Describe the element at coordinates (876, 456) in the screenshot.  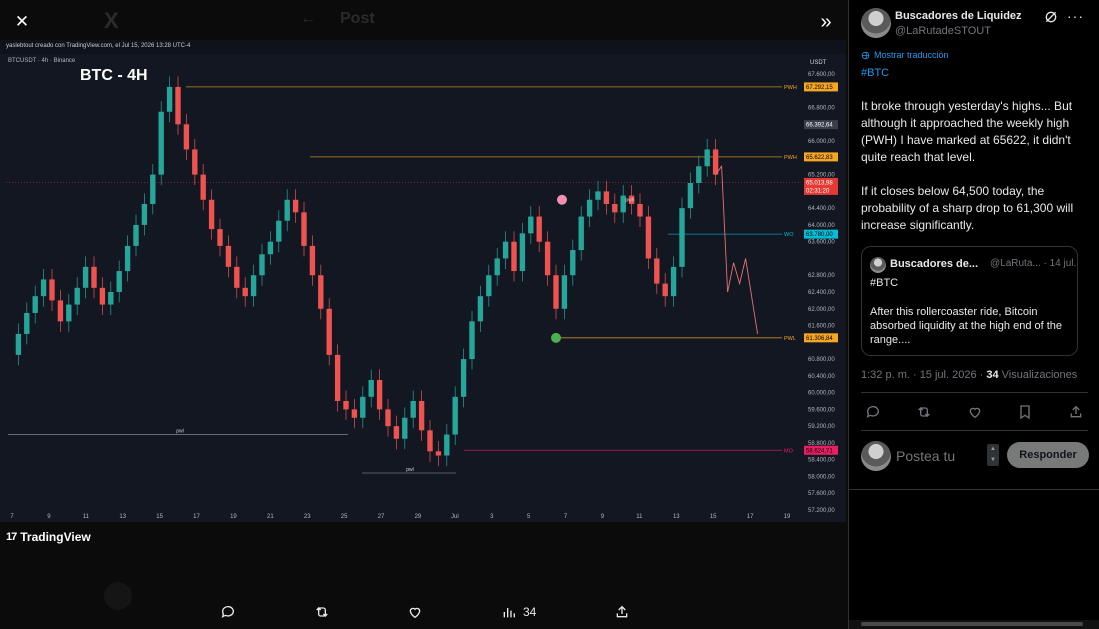
I see `current-user-avatar` at that location.